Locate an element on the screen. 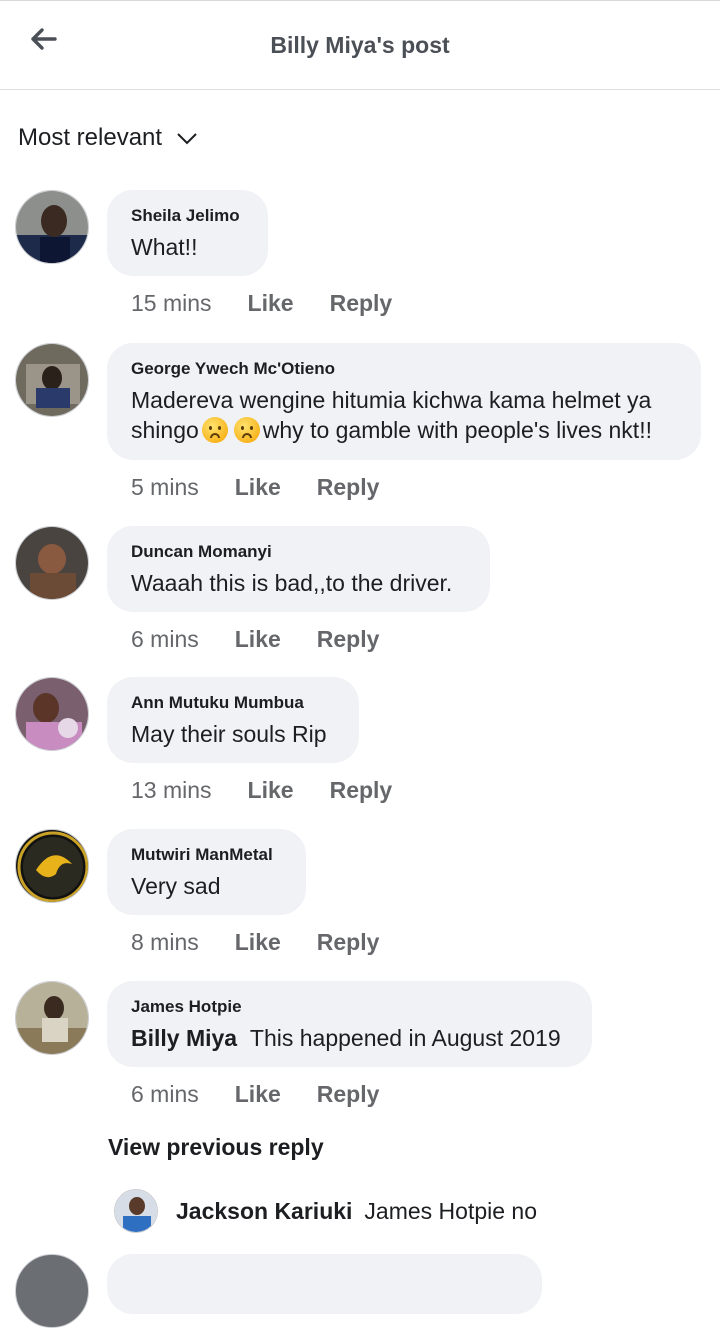  comment-actions: 8 mins Like Reply is located at coordinates (255, 942).